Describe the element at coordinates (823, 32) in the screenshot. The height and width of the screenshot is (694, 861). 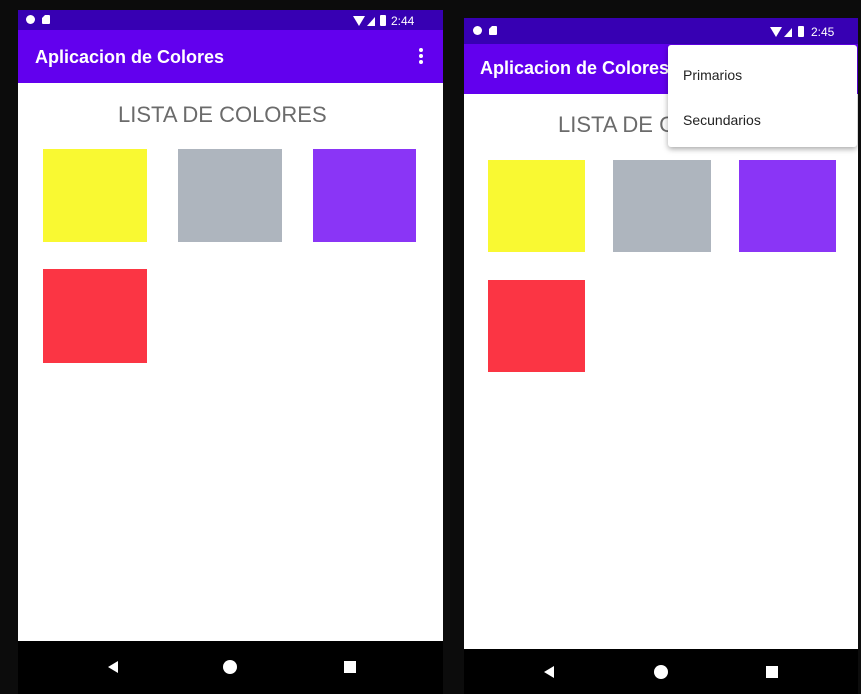
I see `clock: 2:45` at that location.